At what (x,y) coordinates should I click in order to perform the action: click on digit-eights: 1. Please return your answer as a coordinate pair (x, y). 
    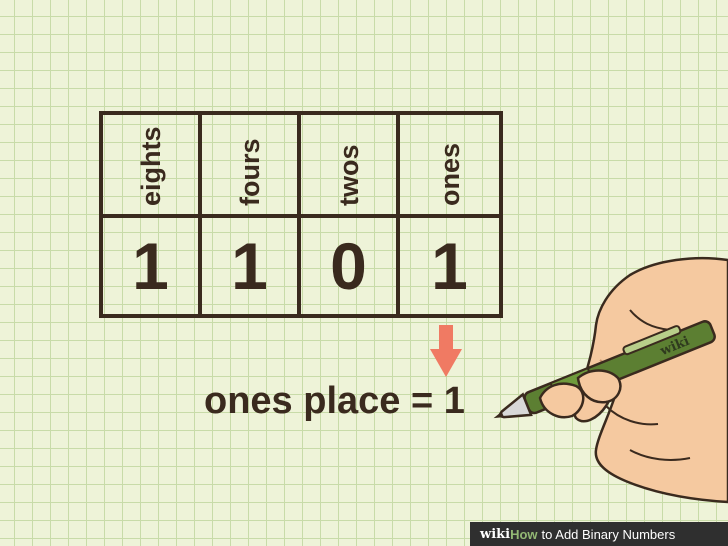
    Looking at the image, I should click on (150, 266).